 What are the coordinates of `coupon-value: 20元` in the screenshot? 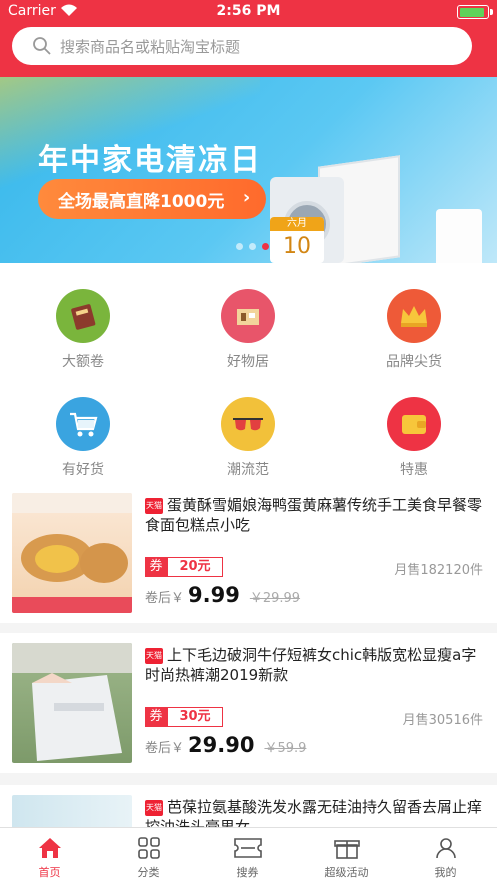 It's located at (195, 567).